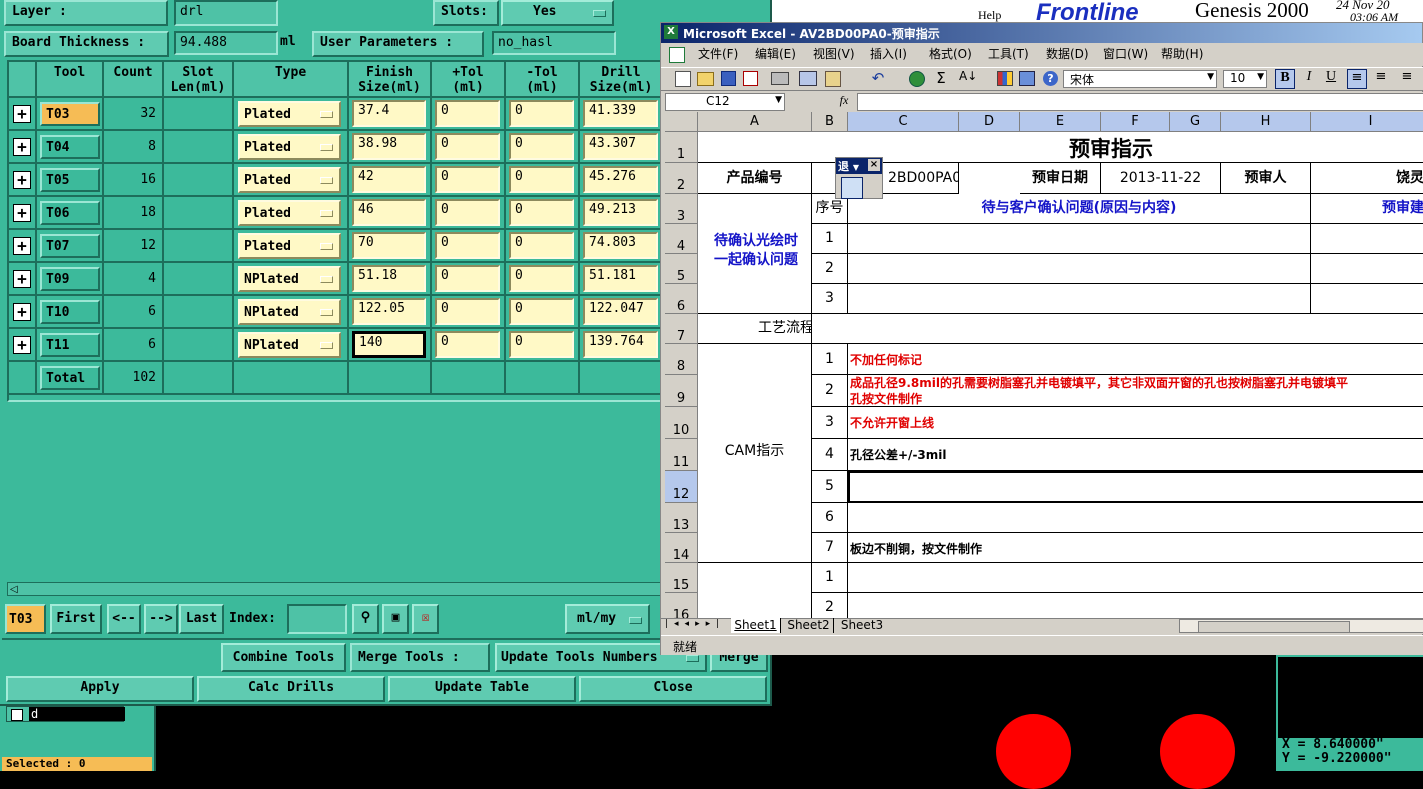  What do you see at coordinates (1135, 359) in the screenshot?
I see `cell: 不加任何标记` at bounding box center [1135, 359].